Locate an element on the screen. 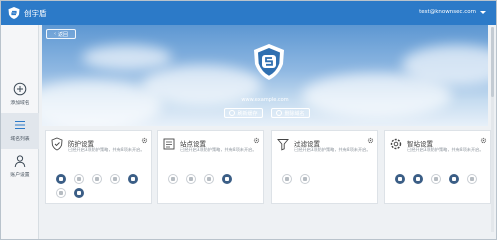 The height and width of the screenshot is (240, 497). sidebar-item-label: 域名列表 is located at coordinates (20, 139).